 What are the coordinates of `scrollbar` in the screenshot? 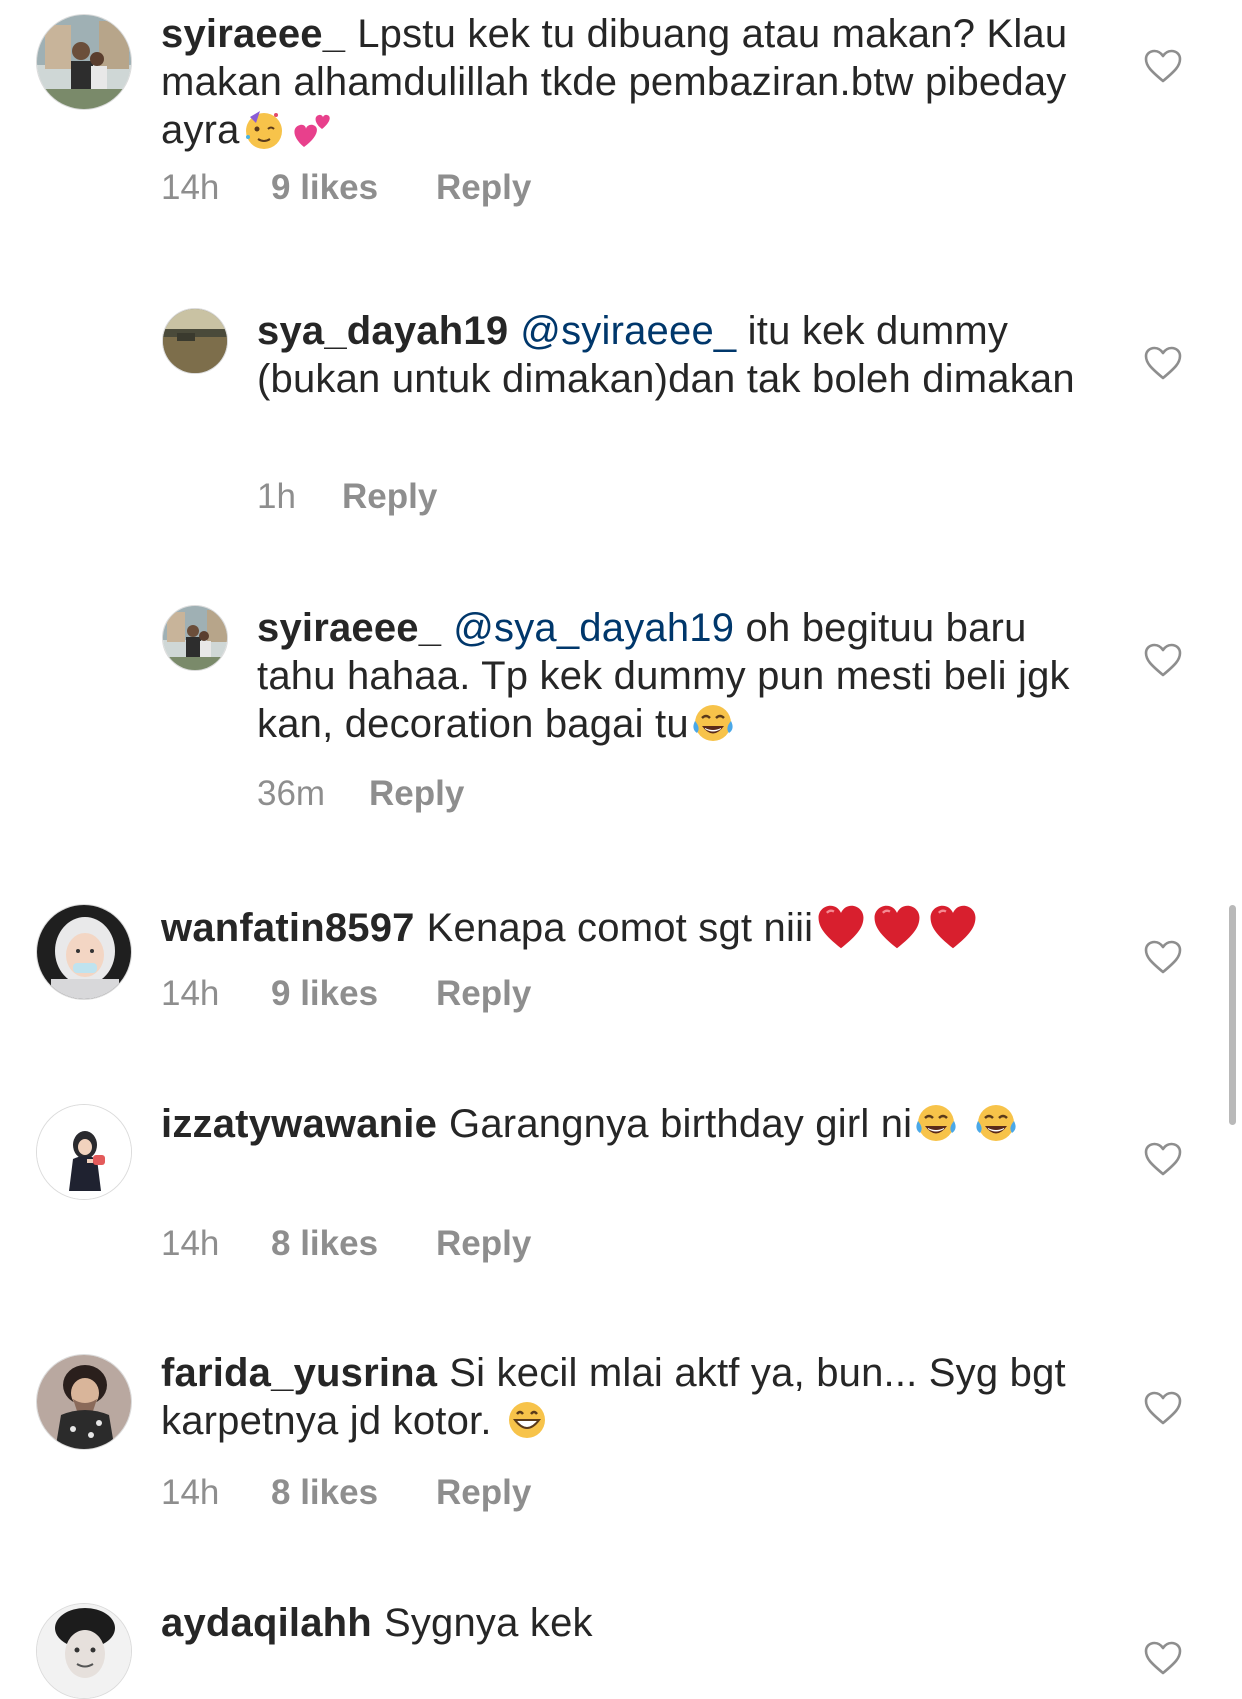 It's located at (1232, 1015).